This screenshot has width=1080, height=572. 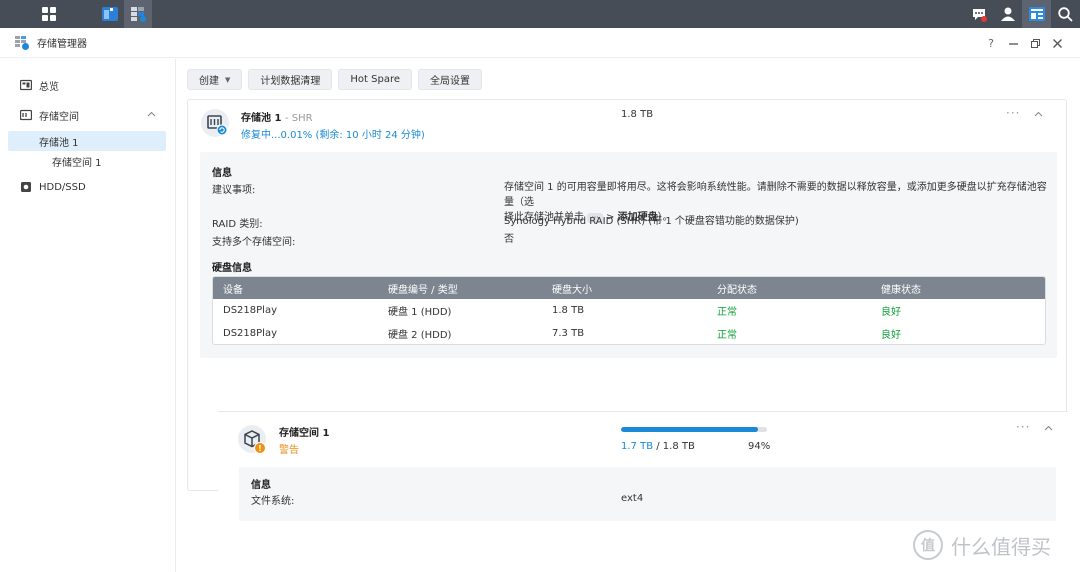 I want to click on pool-title: 存储池 1 - SHR, so click(x=277, y=116).